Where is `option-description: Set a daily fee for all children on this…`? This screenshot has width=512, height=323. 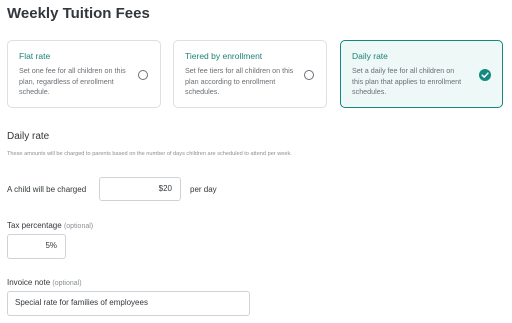
option-description: Set a daily fee for all children on this… is located at coordinates (407, 81).